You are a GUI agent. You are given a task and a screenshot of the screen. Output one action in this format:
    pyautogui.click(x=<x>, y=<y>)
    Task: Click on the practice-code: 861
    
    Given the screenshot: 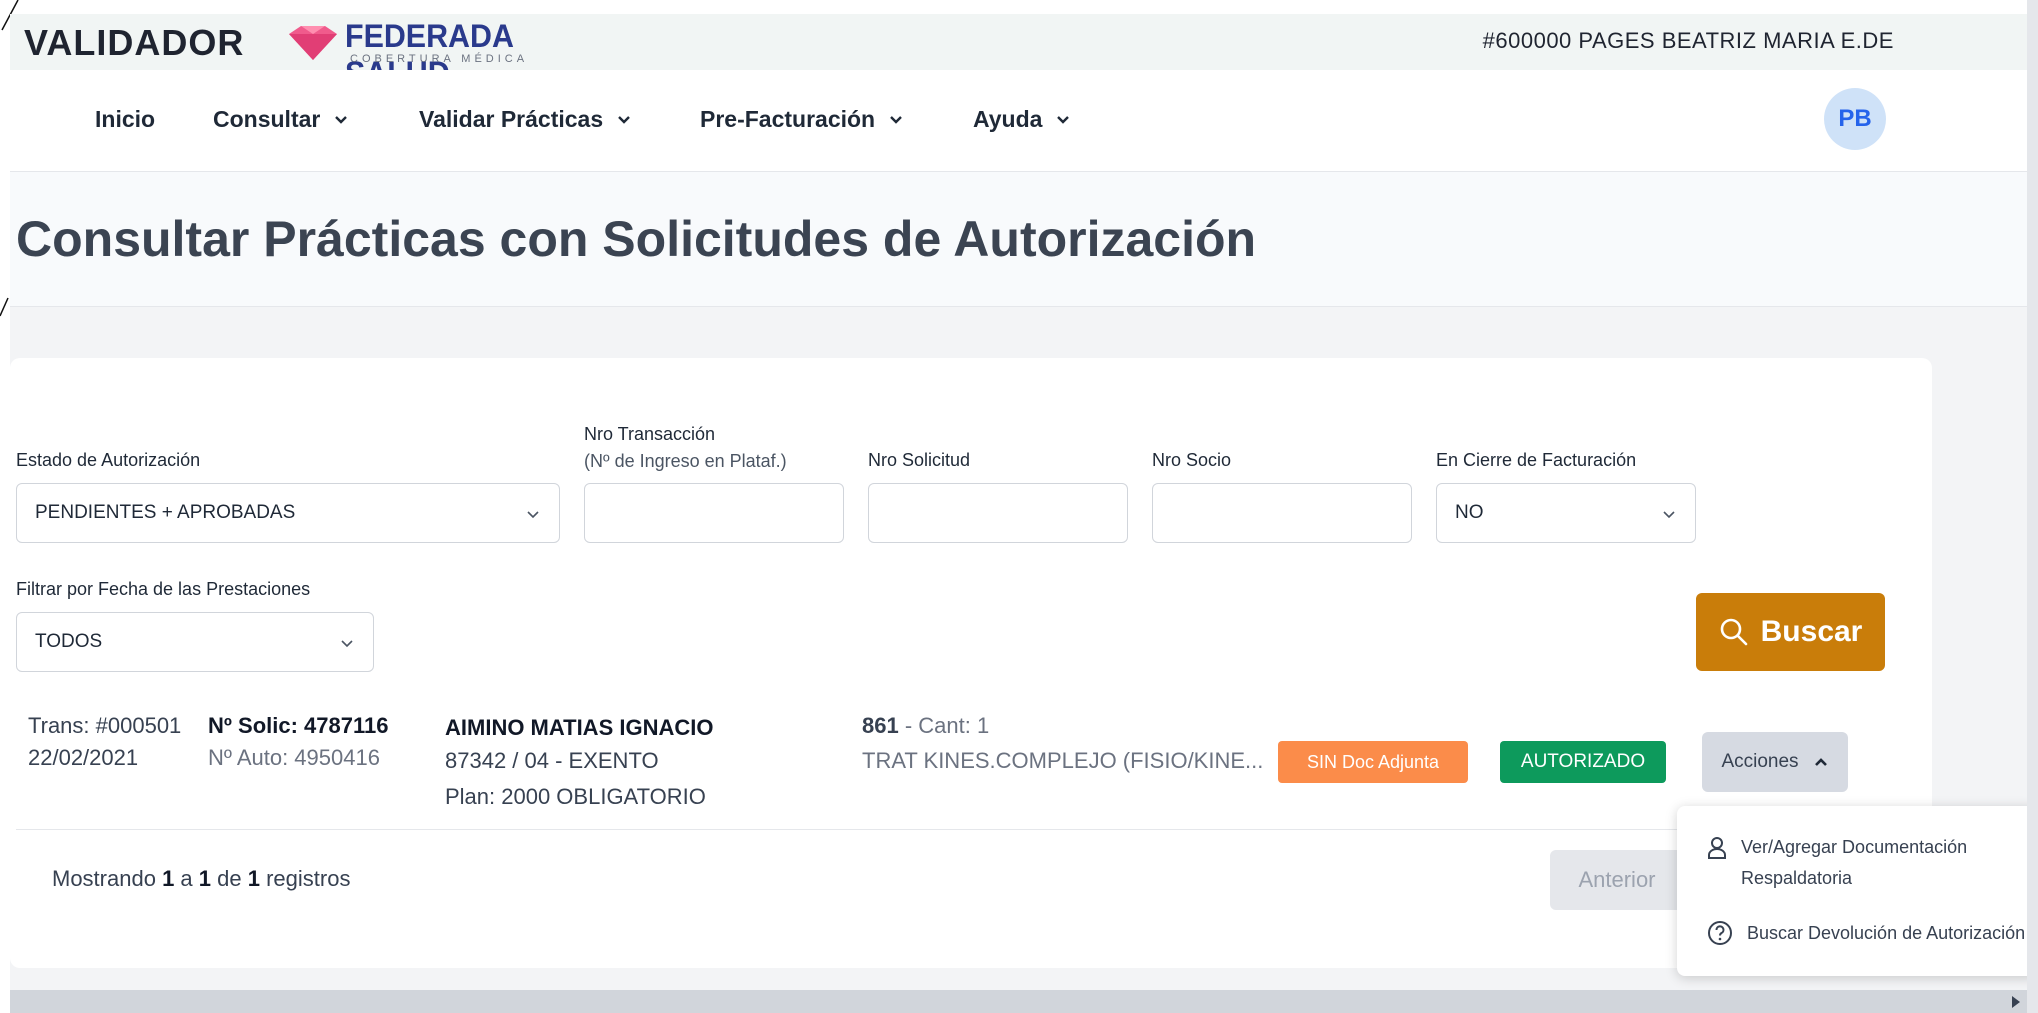 What is the action you would take?
    pyautogui.click(x=880, y=725)
    